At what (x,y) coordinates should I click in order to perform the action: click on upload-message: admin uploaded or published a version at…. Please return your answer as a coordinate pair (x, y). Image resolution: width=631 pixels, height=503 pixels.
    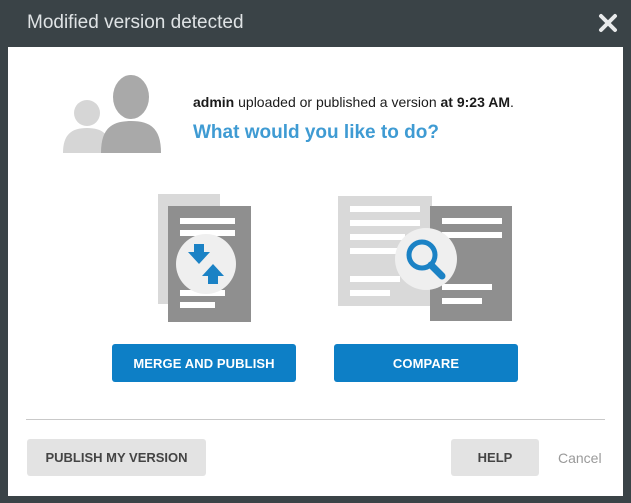
    Looking at the image, I should click on (353, 102).